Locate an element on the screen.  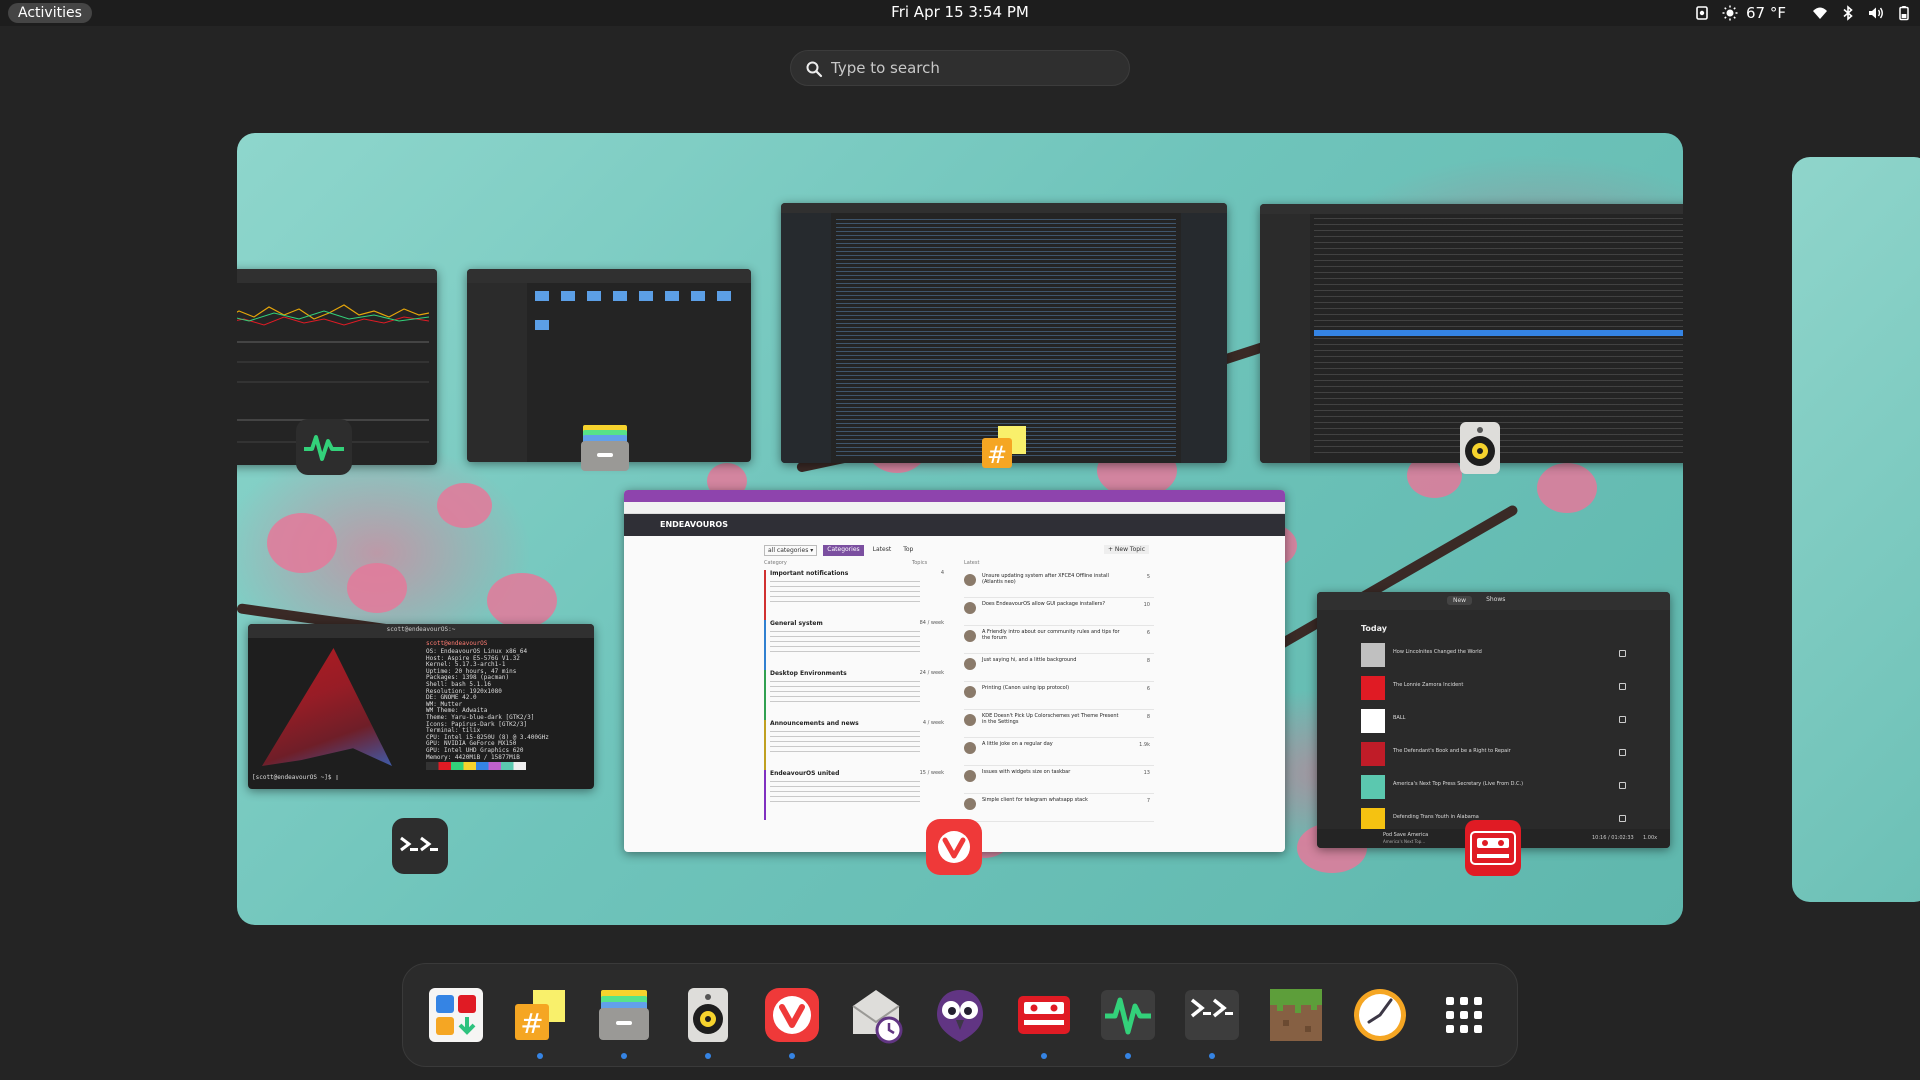
category-row: EndeavourOS united 15 / week is located at coordinates (854, 795).